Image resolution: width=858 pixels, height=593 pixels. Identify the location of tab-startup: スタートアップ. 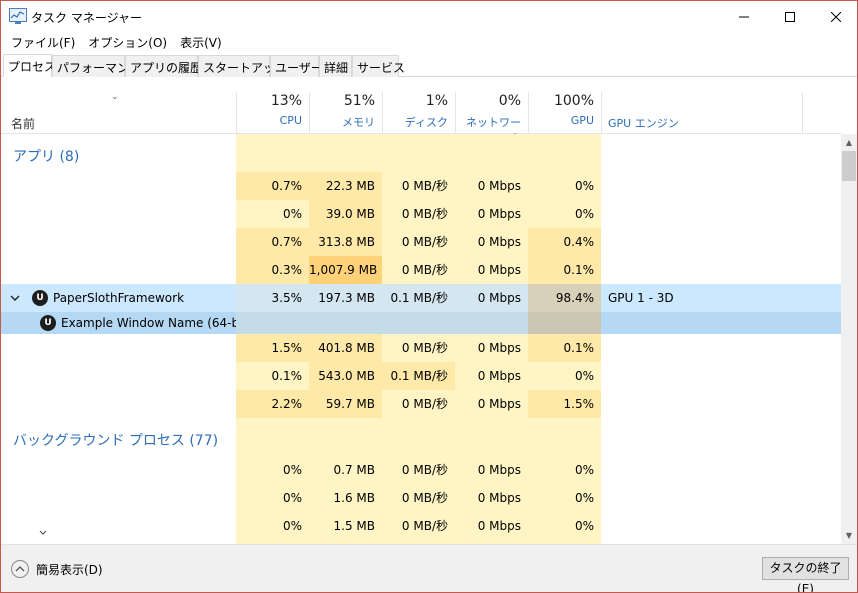
(242, 66).